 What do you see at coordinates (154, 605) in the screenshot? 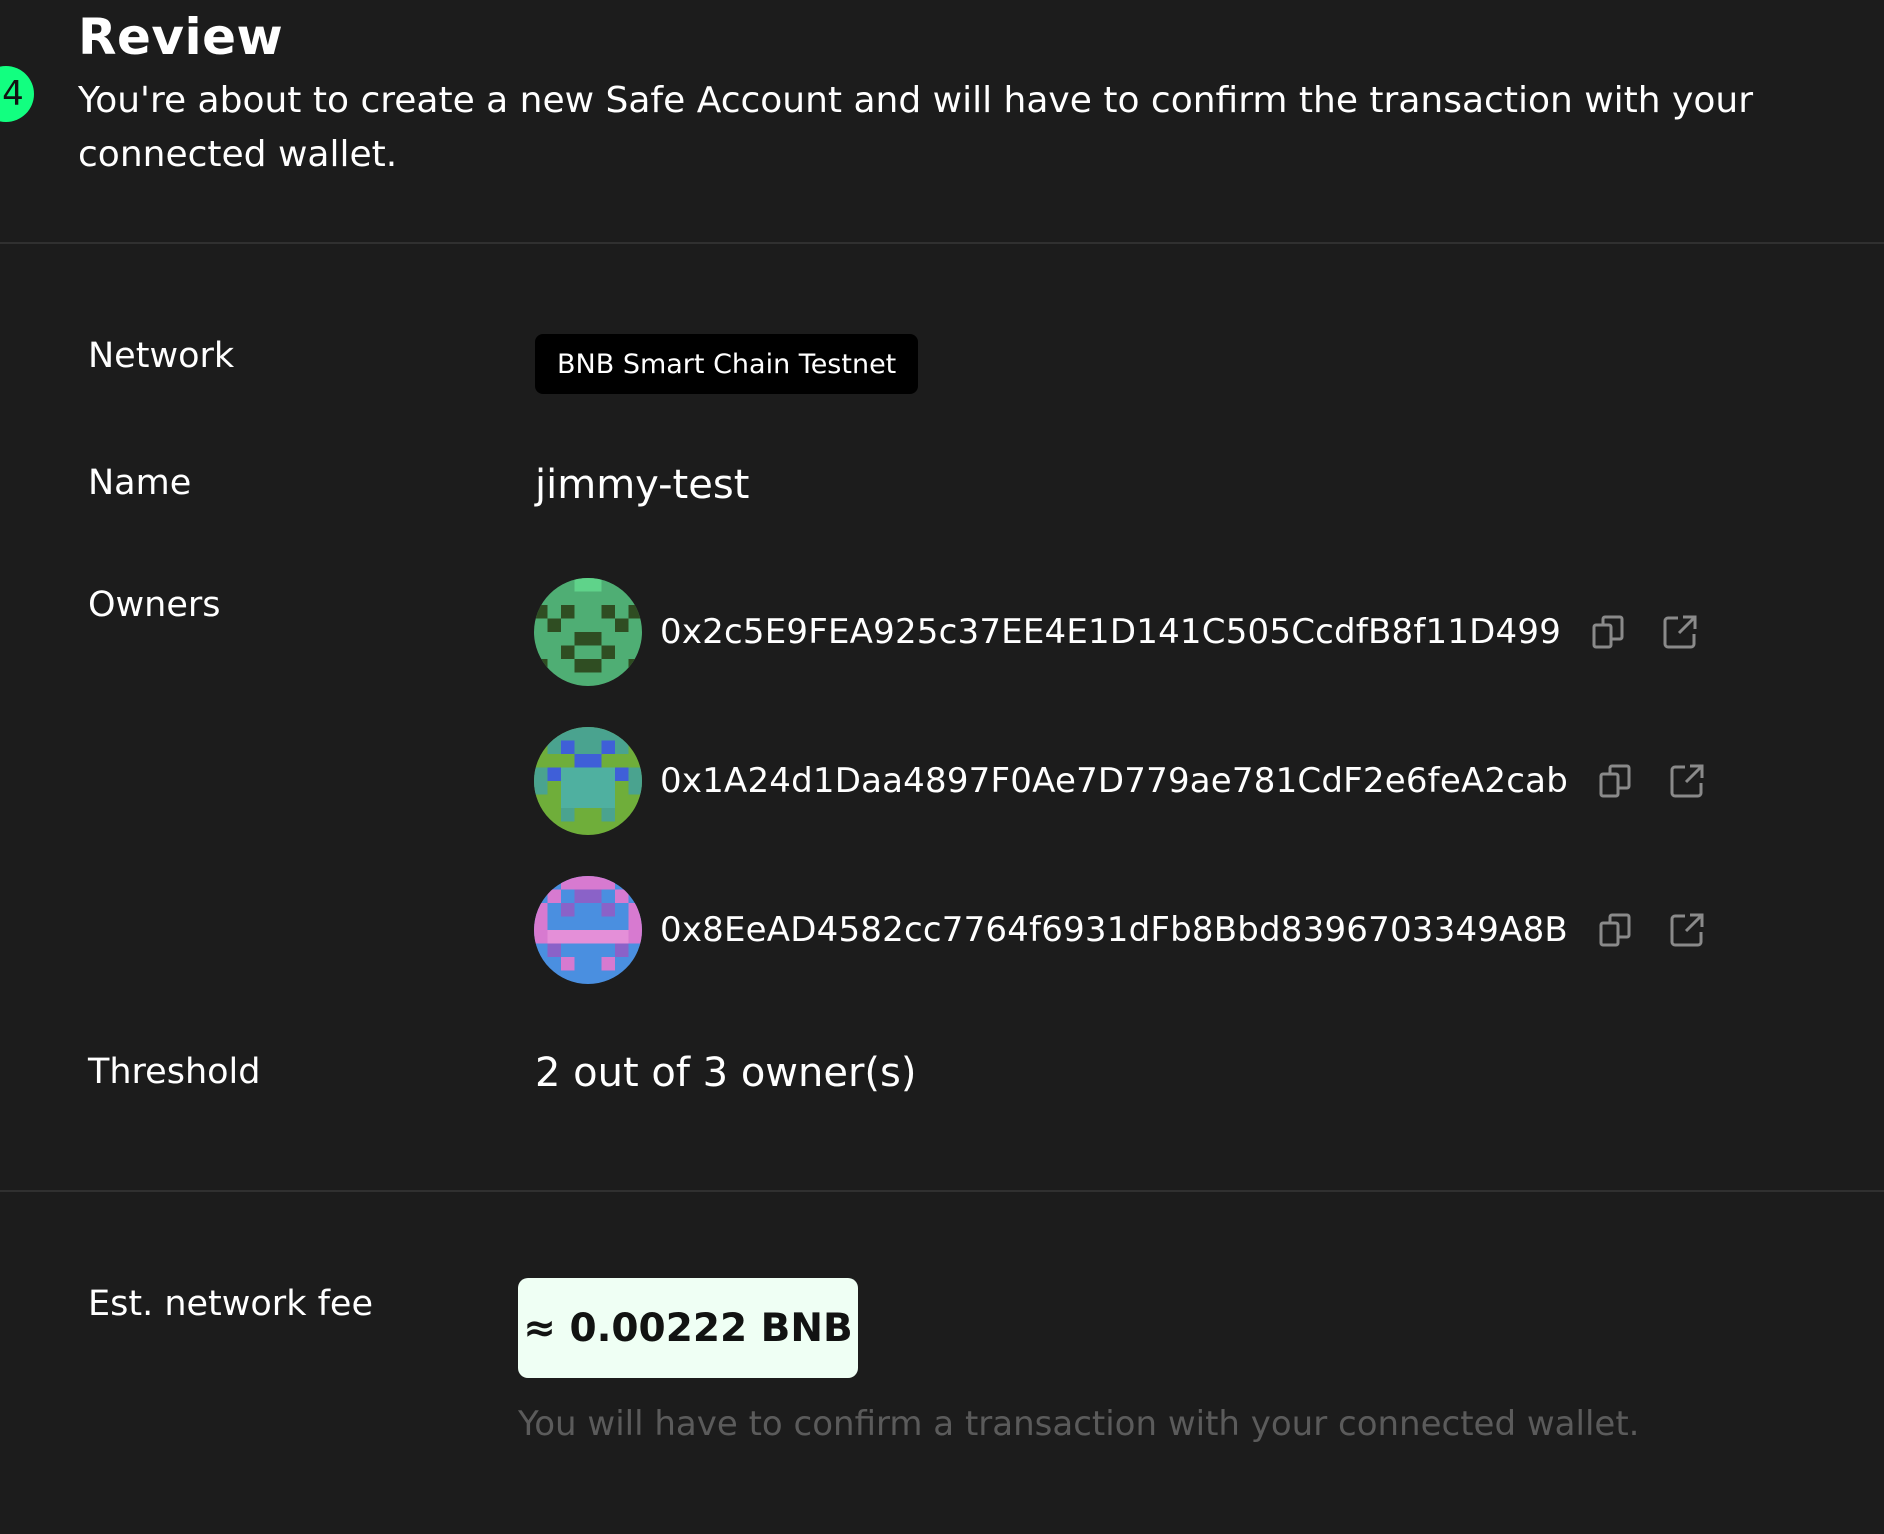
I see `owners-label: Owners` at bounding box center [154, 605].